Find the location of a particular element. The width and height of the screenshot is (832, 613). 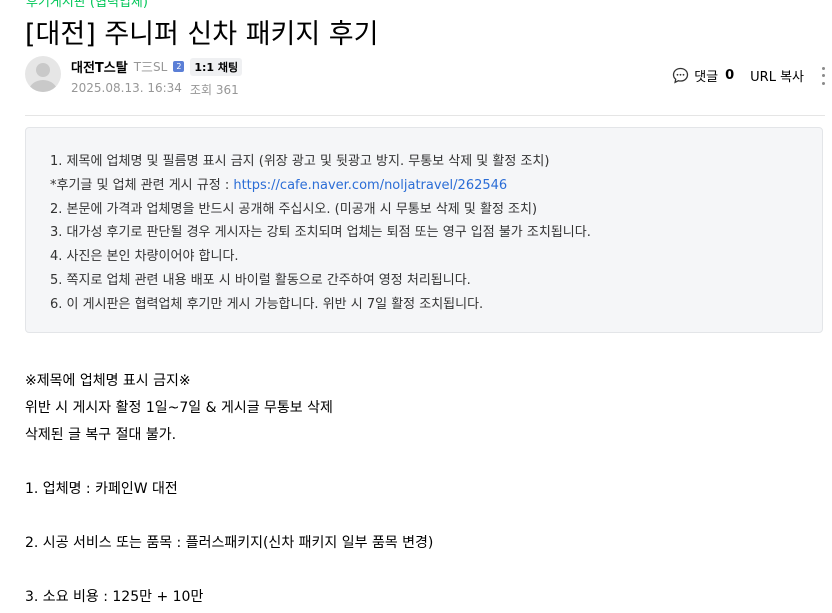

warning-text: 삭제된 글 복구 절대 불가. is located at coordinates (101, 435).